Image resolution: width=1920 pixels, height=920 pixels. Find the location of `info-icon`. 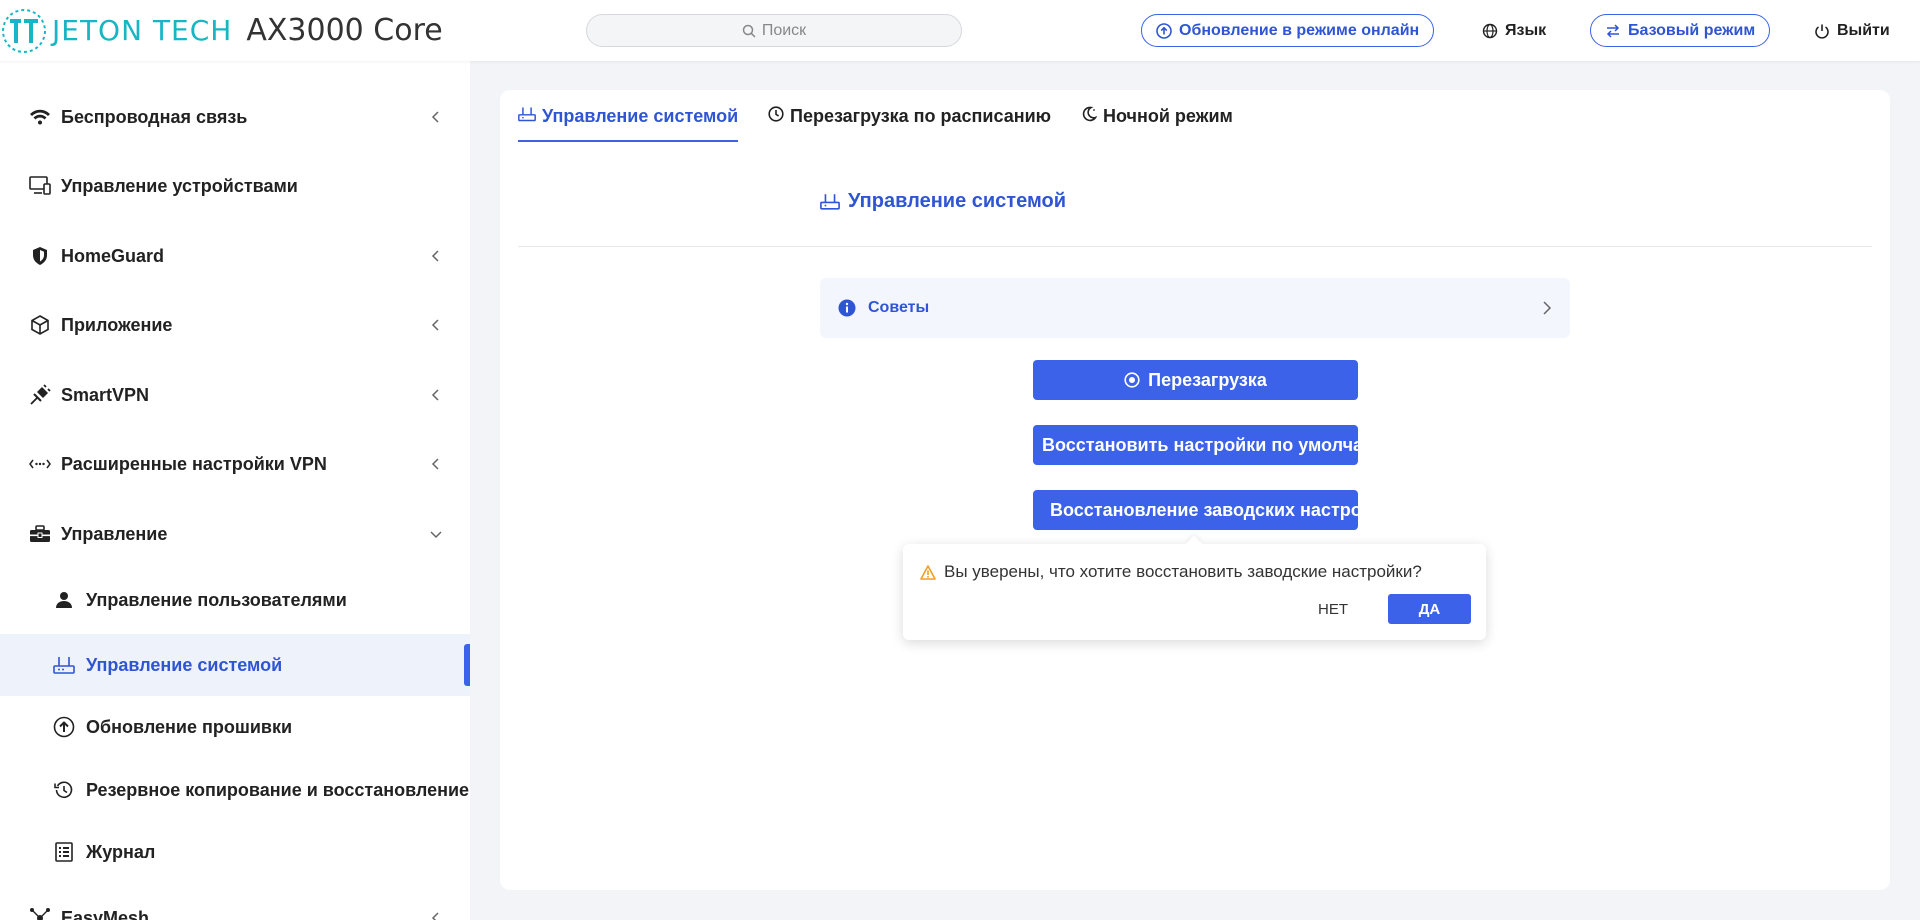

info-icon is located at coordinates (847, 308).